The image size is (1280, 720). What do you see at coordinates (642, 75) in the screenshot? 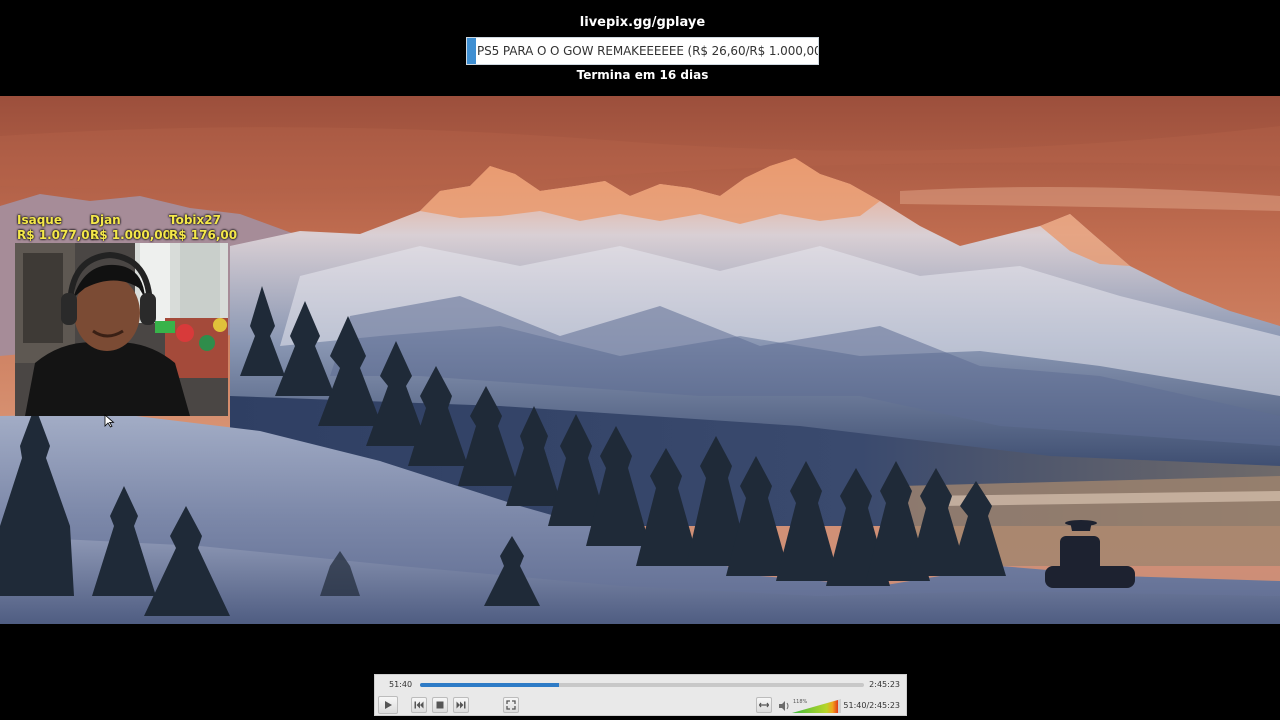
I see `goal-deadline: Termina em 16 dias` at bounding box center [642, 75].